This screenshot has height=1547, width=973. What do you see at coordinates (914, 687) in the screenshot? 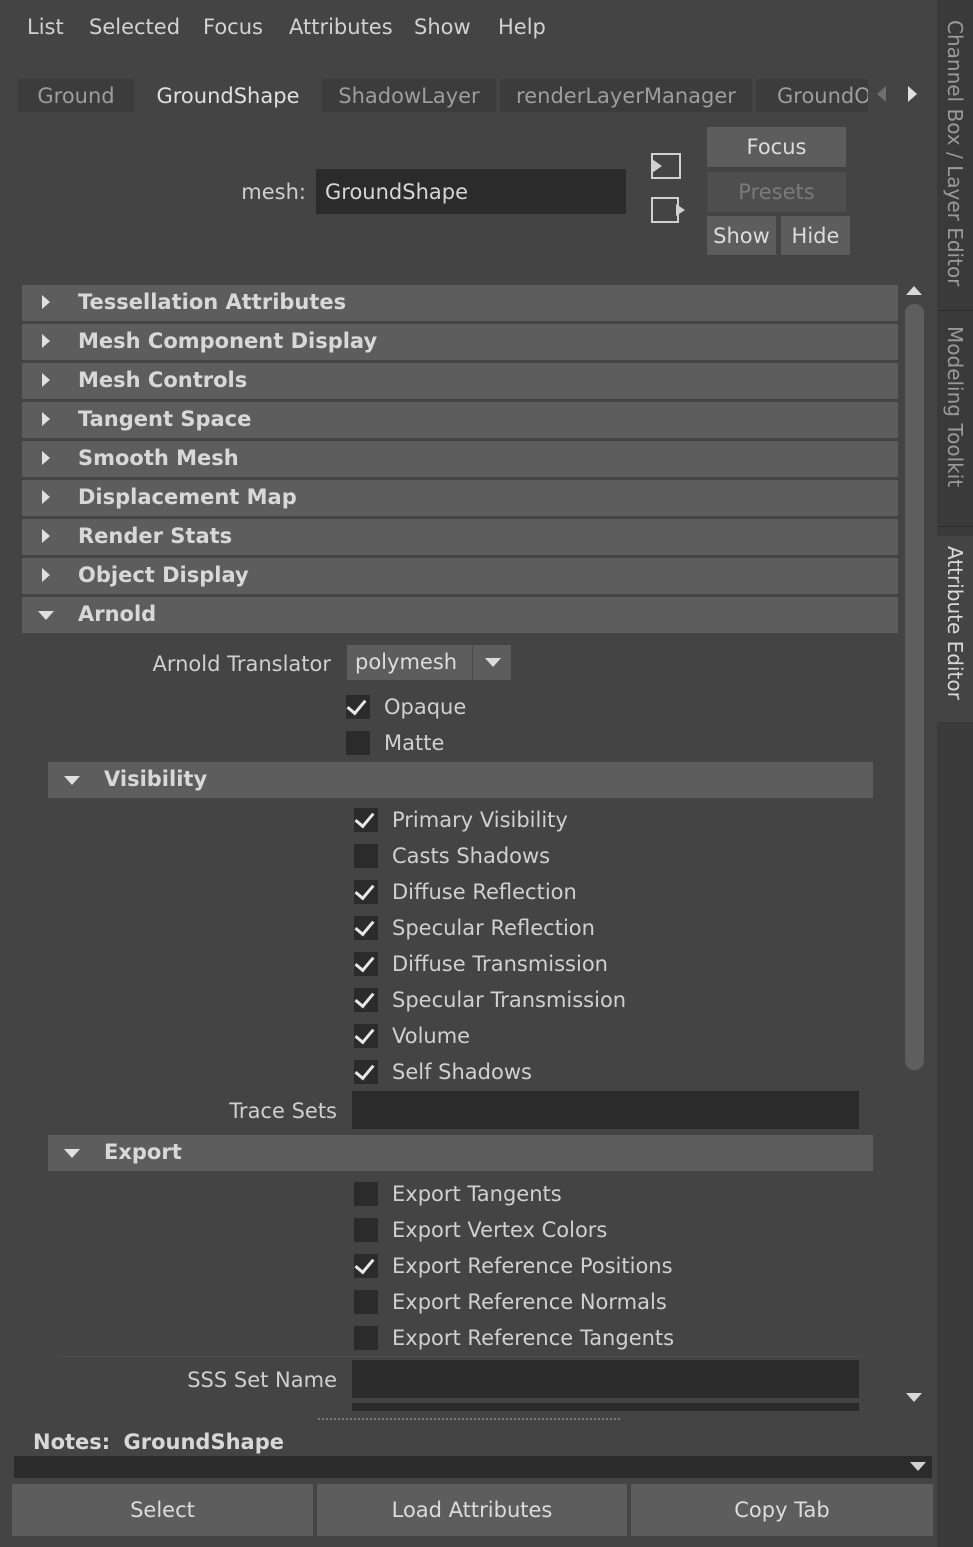
I see `scrollbar-thumb` at bounding box center [914, 687].